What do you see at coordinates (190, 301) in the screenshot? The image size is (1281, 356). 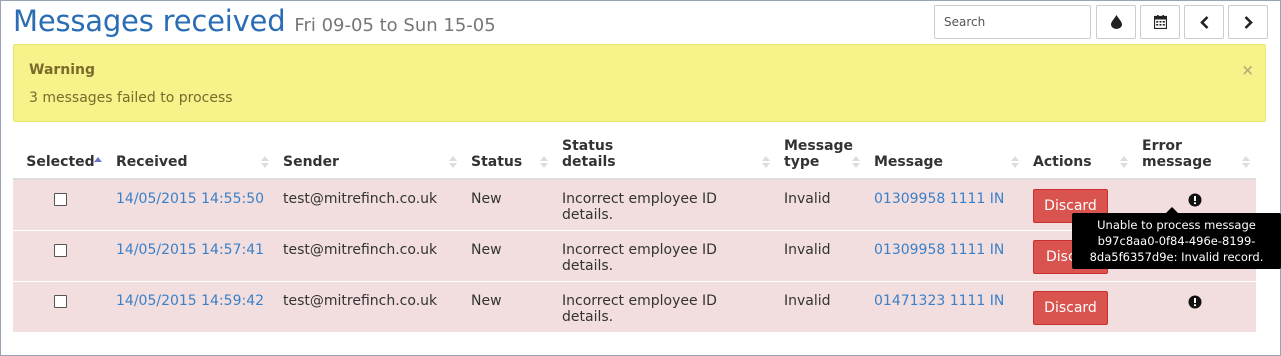 I see `received-link: 14/05/2015 14:59:42` at bounding box center [190, 301].